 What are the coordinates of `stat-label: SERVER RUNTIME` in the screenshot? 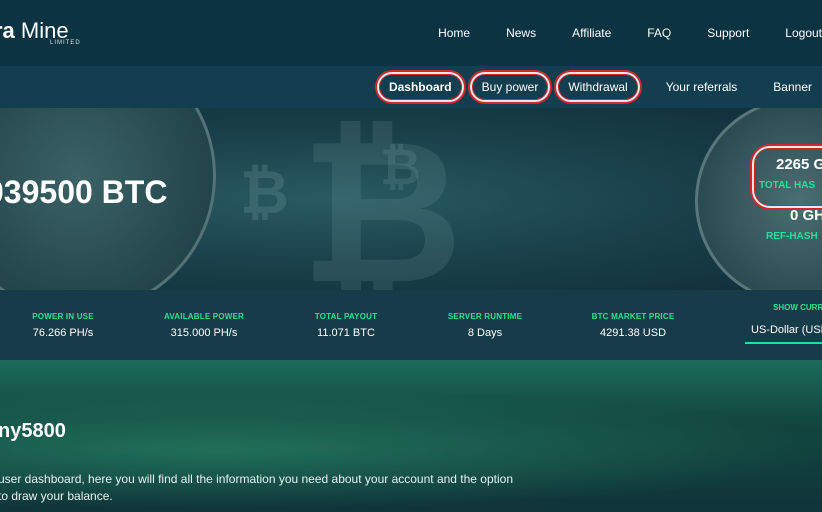 It's located at (485, 316).